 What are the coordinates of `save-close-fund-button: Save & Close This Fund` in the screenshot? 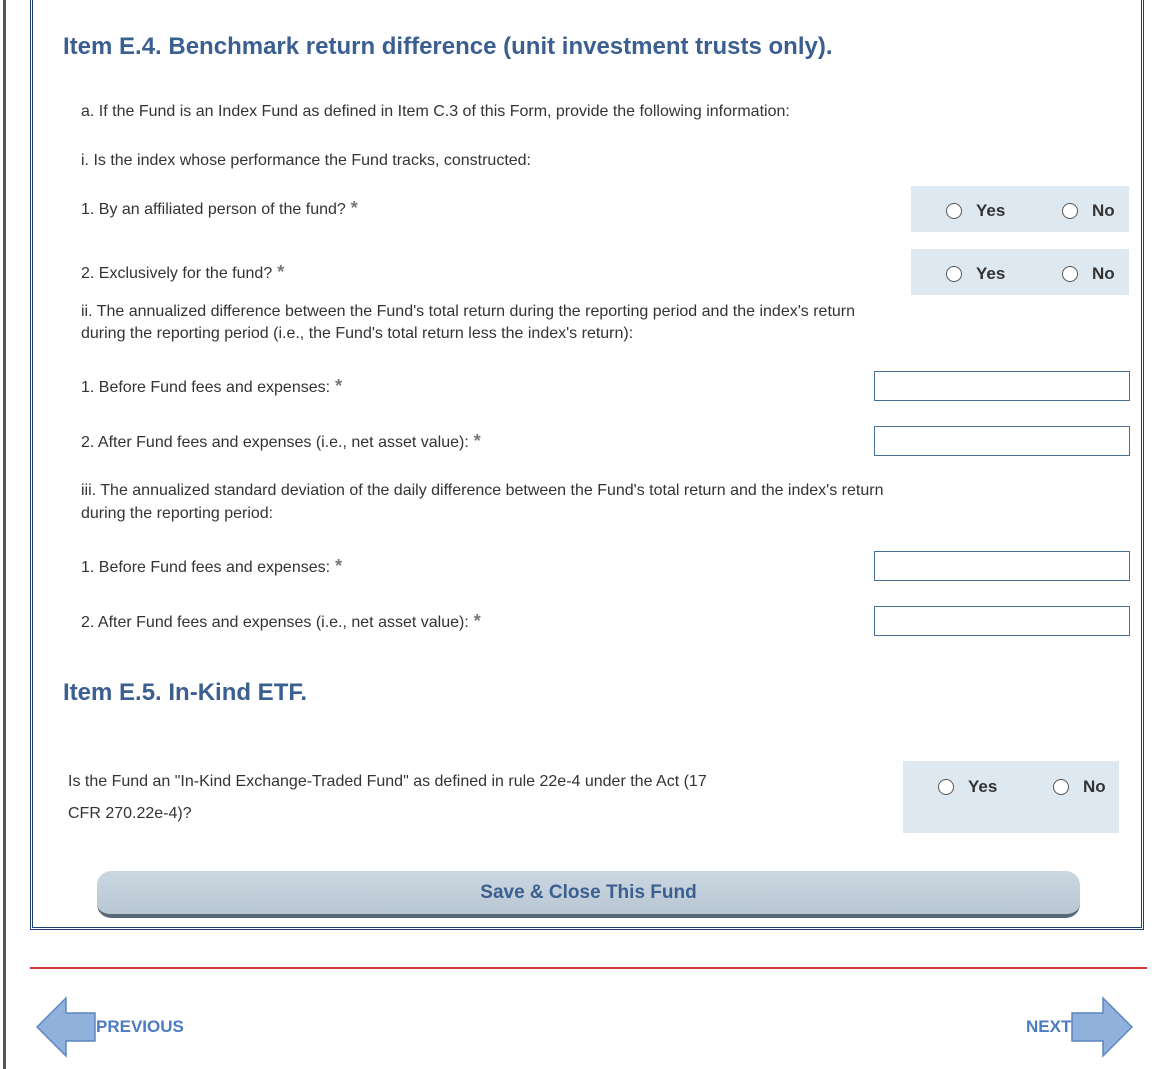 It's located at (588, 894).